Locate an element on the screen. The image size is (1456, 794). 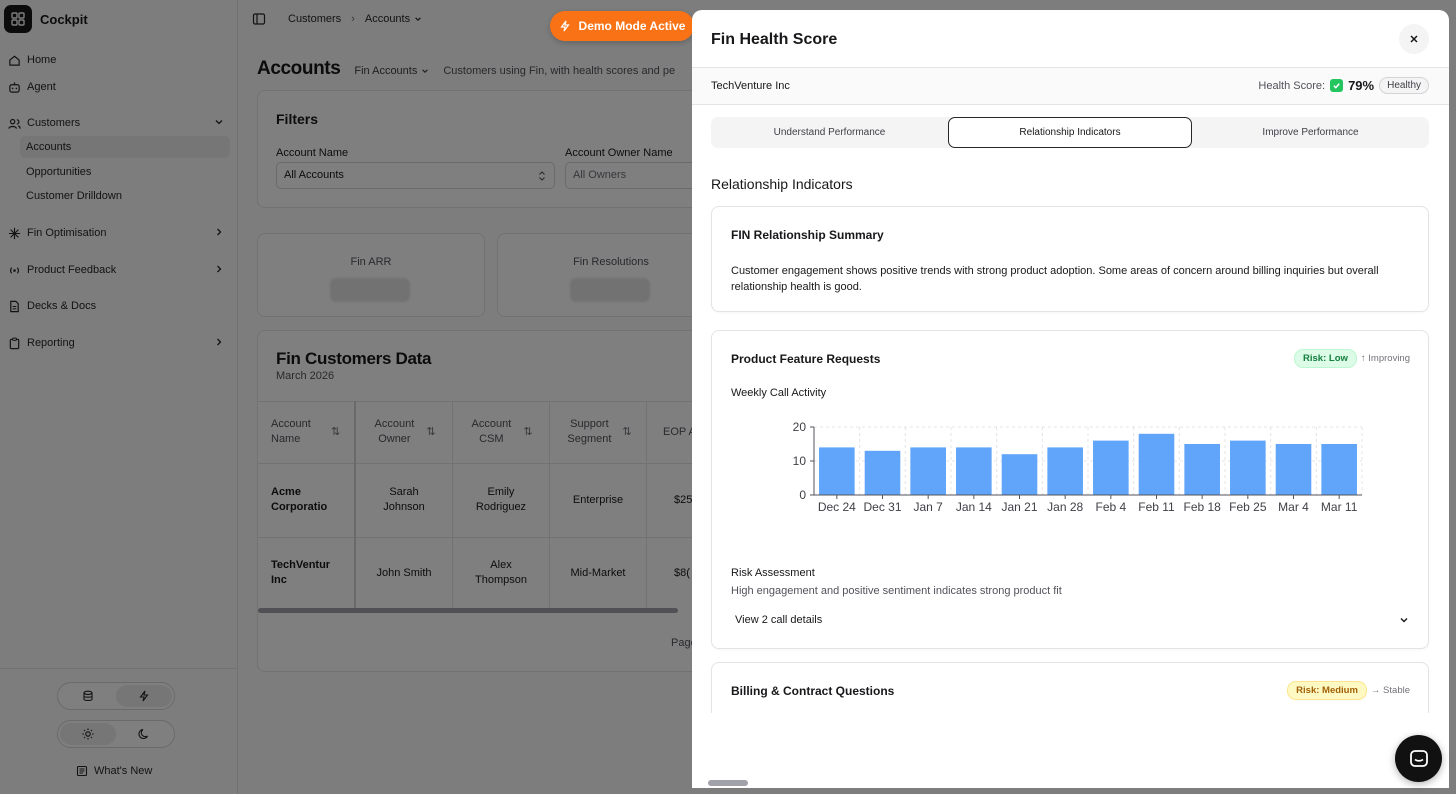
x-tick-label: Jan 14 is located at coordinates (974, 507).